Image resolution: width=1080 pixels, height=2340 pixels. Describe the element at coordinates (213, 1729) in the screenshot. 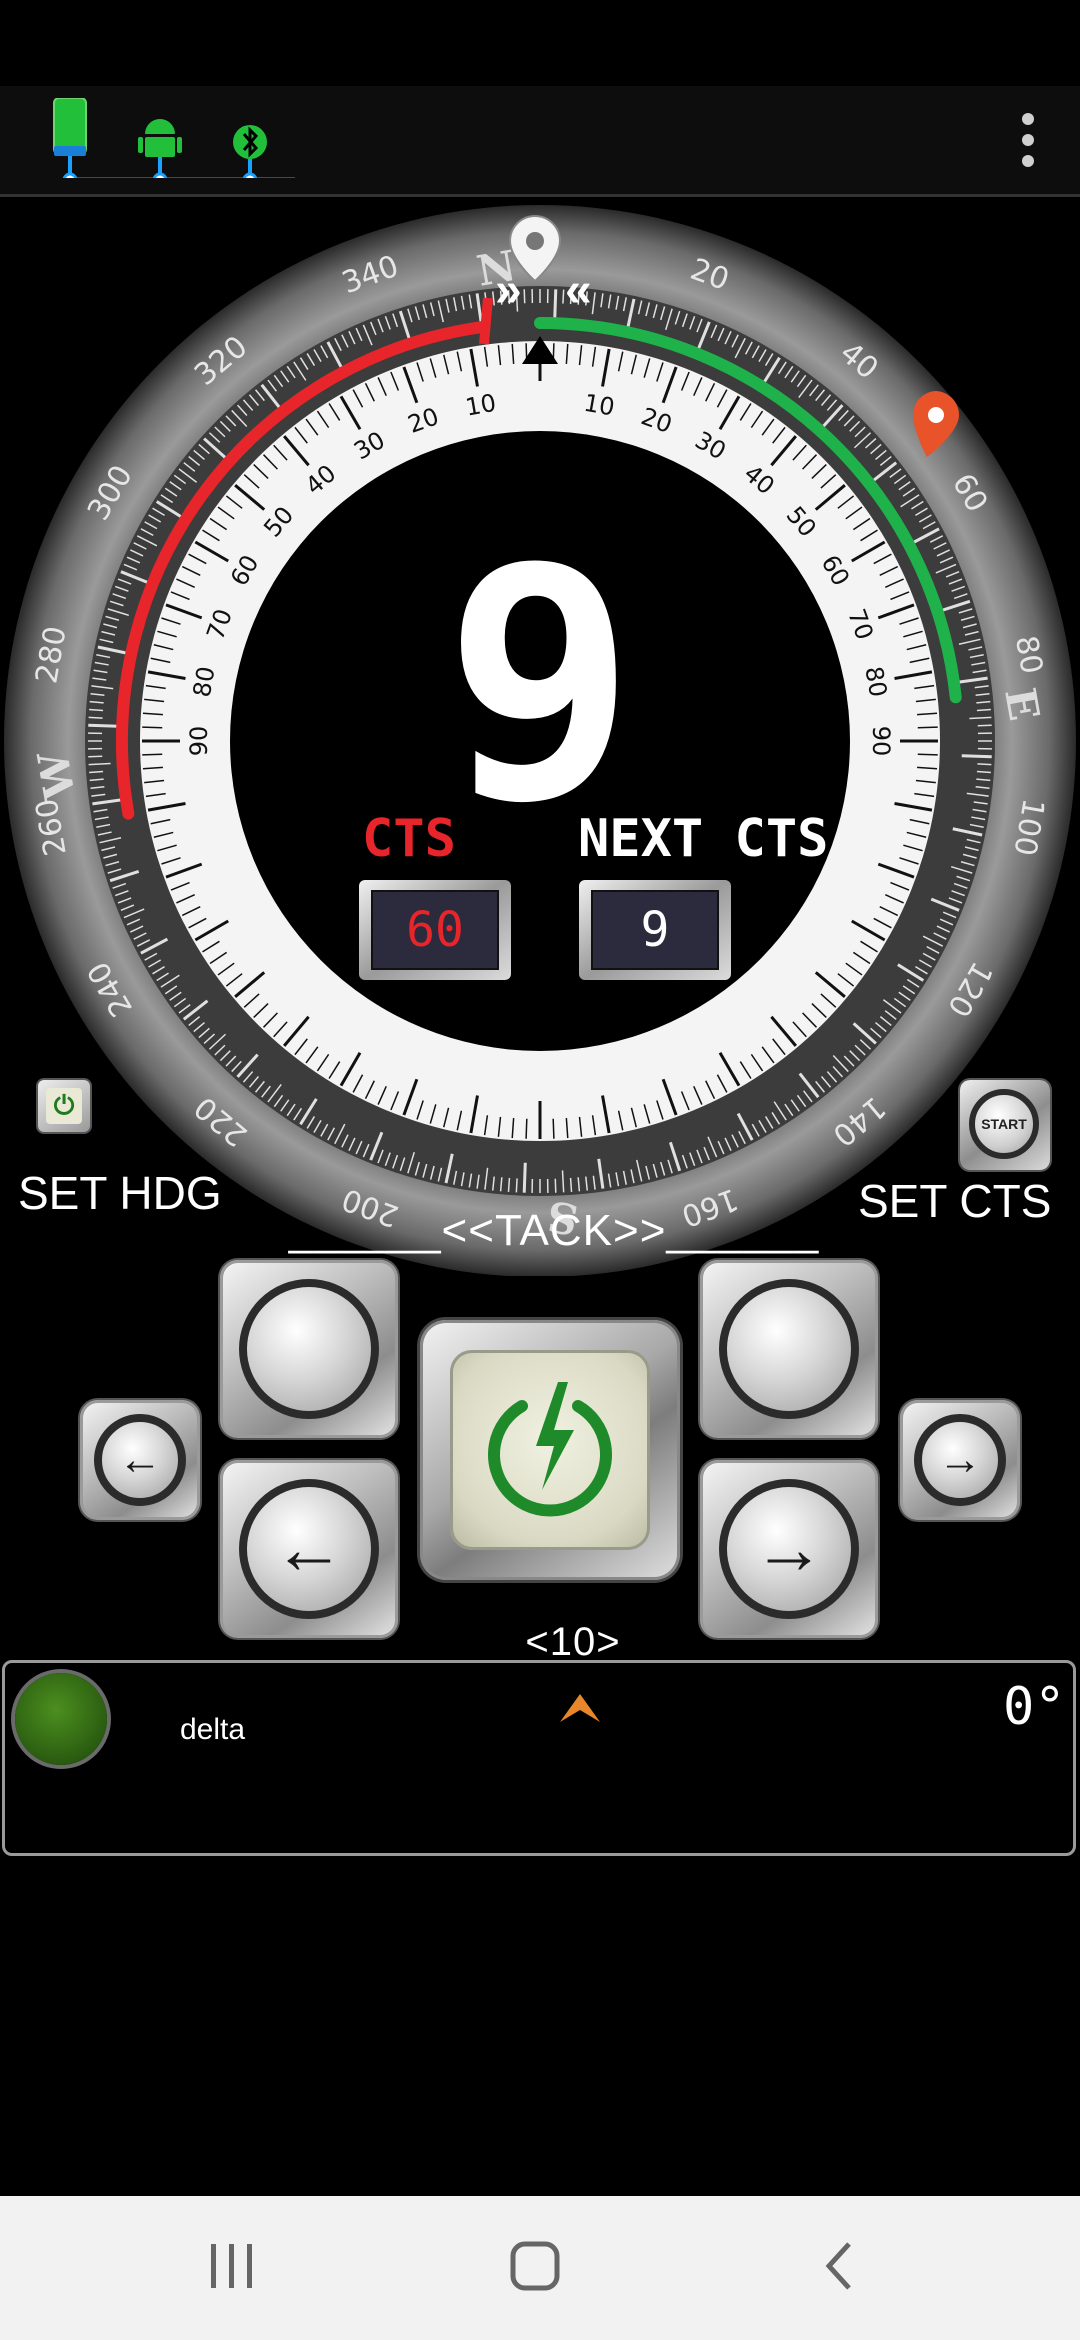

I see `delta-label: delta` at that location.